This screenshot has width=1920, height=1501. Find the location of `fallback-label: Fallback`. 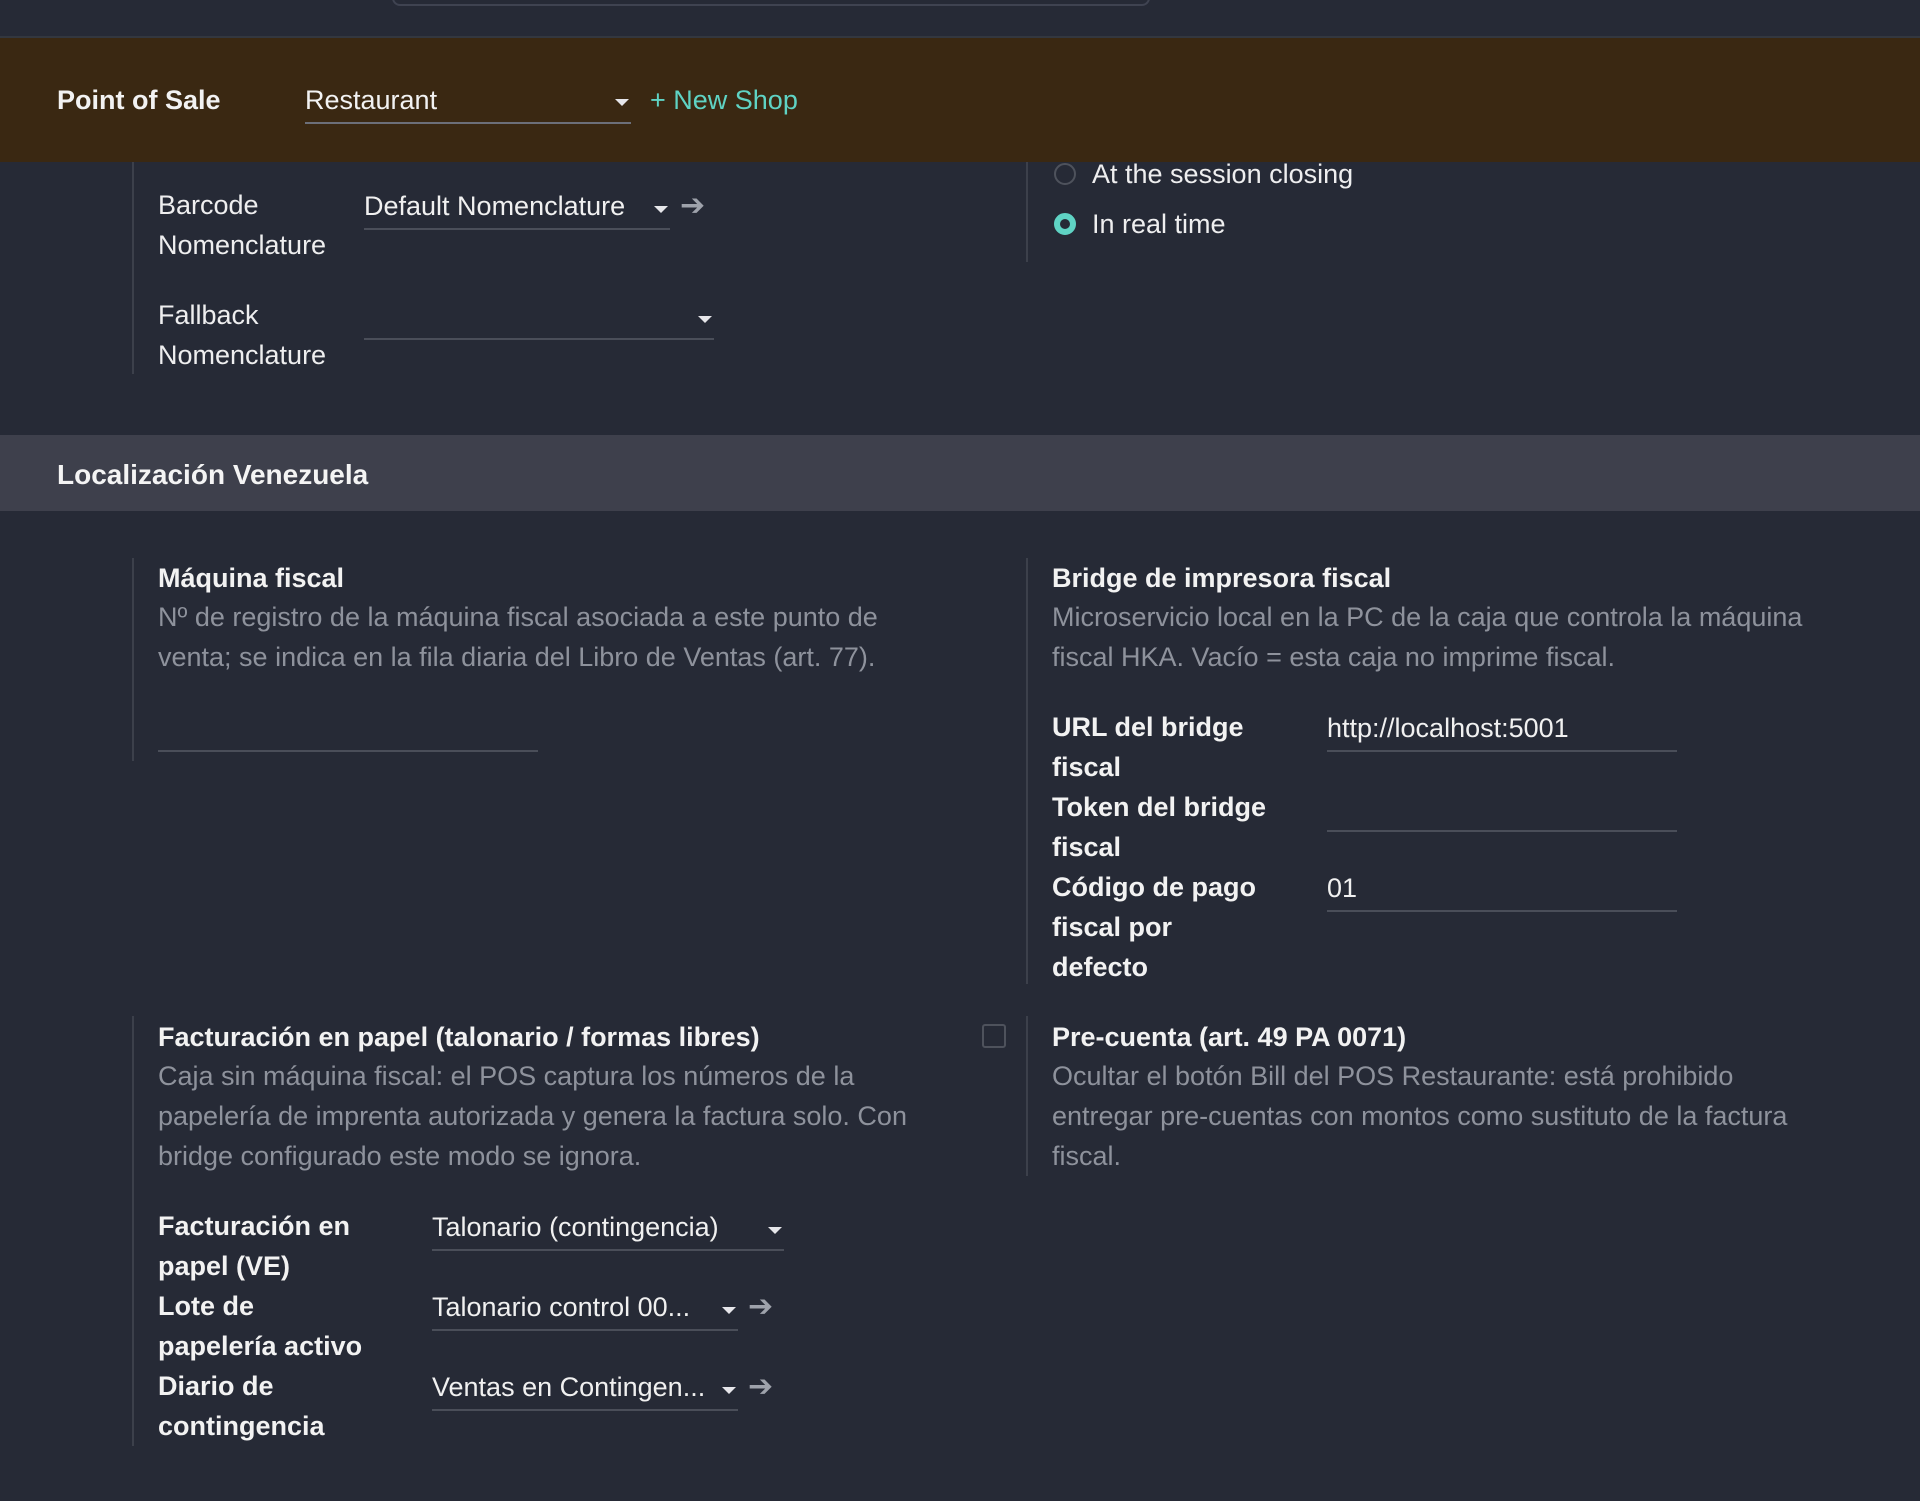

fallback-label: Fallback is located at coordinates (208, 315).